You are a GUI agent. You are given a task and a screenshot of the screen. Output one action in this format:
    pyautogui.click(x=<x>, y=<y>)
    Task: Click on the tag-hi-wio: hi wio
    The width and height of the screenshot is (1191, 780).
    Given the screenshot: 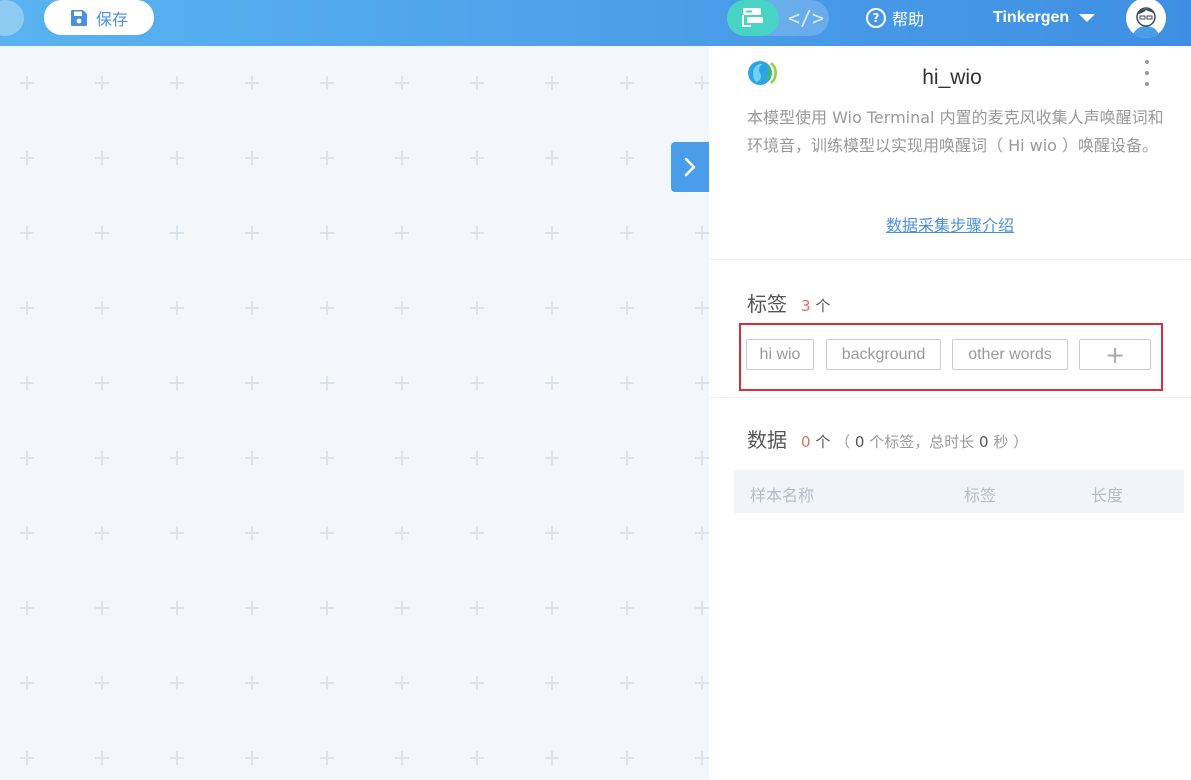 What is the action you would take?
    pyautogui.click(x=780, y=354)
    